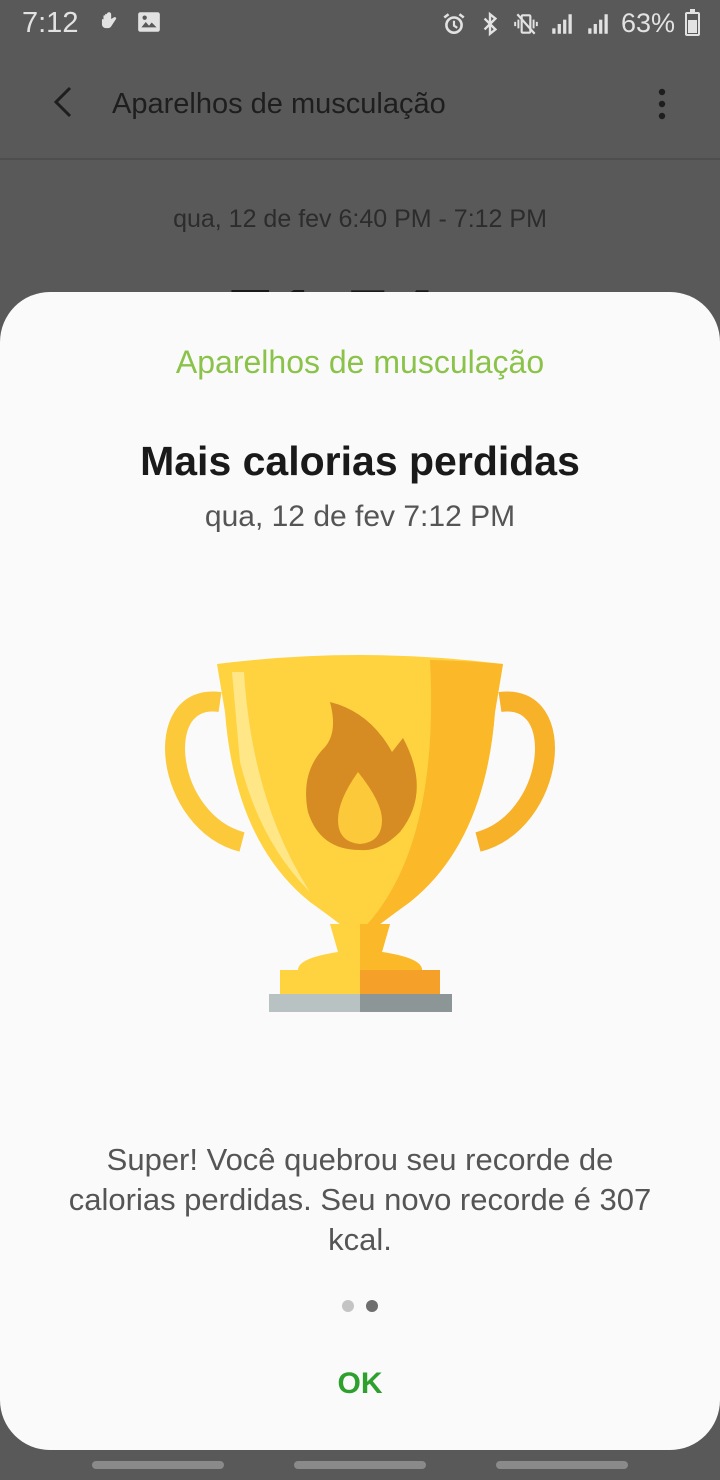 Image resolution: width=720 pixels, height=1480 pixels. I want to click on trophy-flame-icon, so click(360, 833).